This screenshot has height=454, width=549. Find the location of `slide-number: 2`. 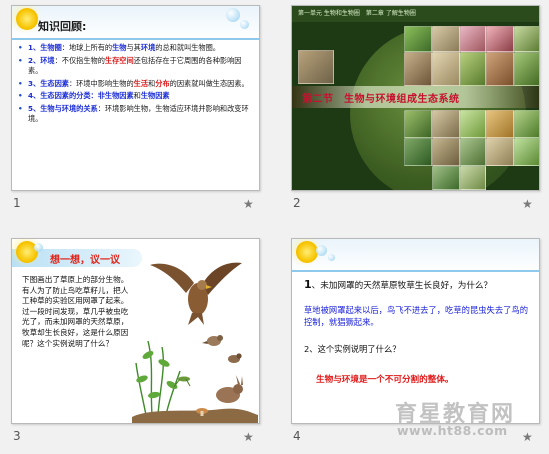

slide-number: 2 is located at coordinates (297, 203).